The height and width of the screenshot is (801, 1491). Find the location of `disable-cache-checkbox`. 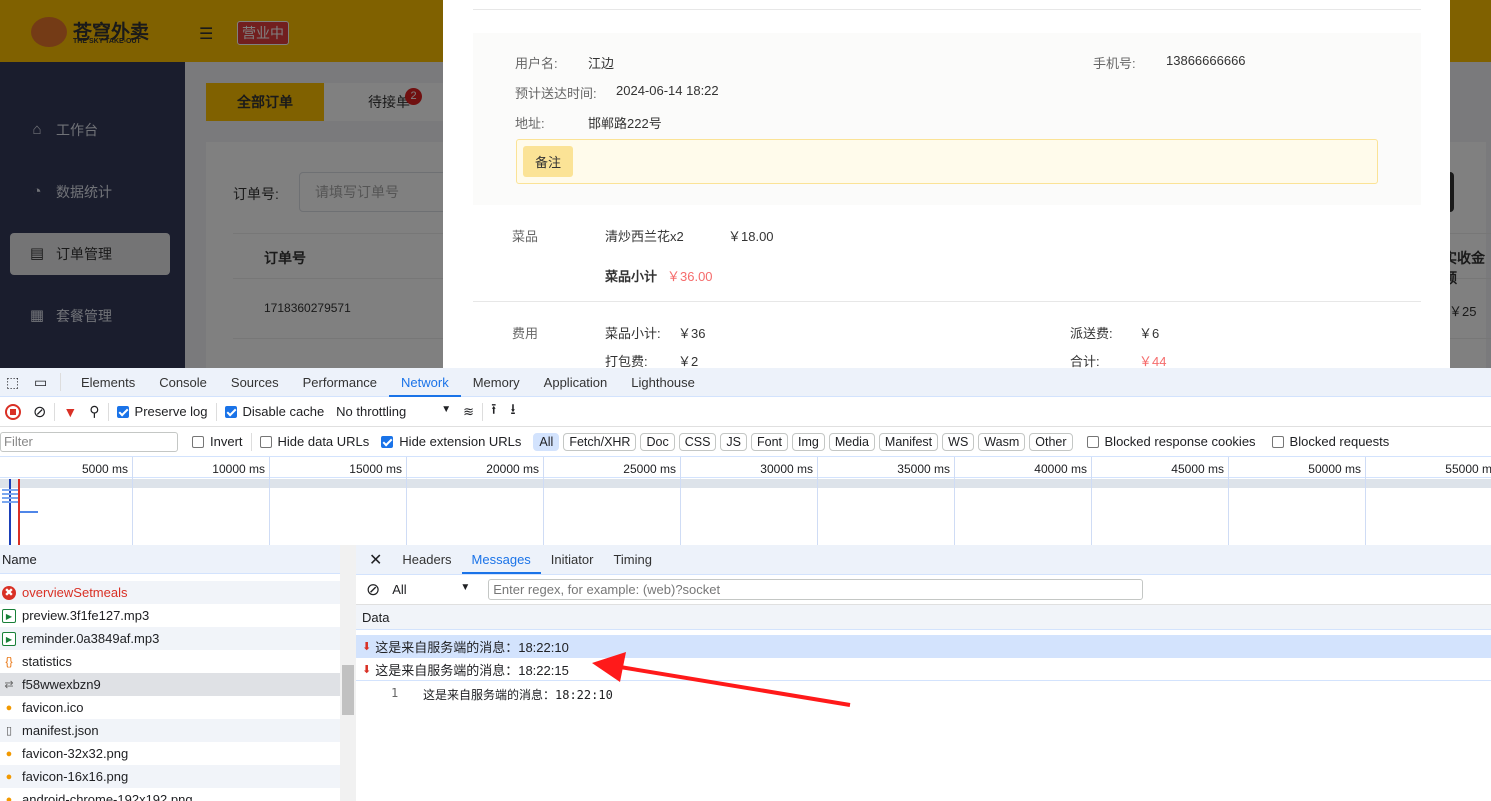

disable-cache-checkbox is located at coordinates (230, 411).